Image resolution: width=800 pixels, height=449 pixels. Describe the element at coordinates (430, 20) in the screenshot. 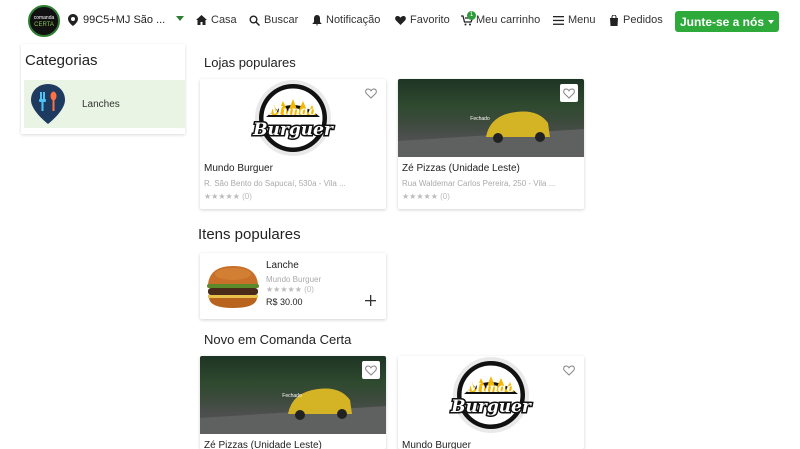

I see `nav-favorite-label: Favorito` at that location.